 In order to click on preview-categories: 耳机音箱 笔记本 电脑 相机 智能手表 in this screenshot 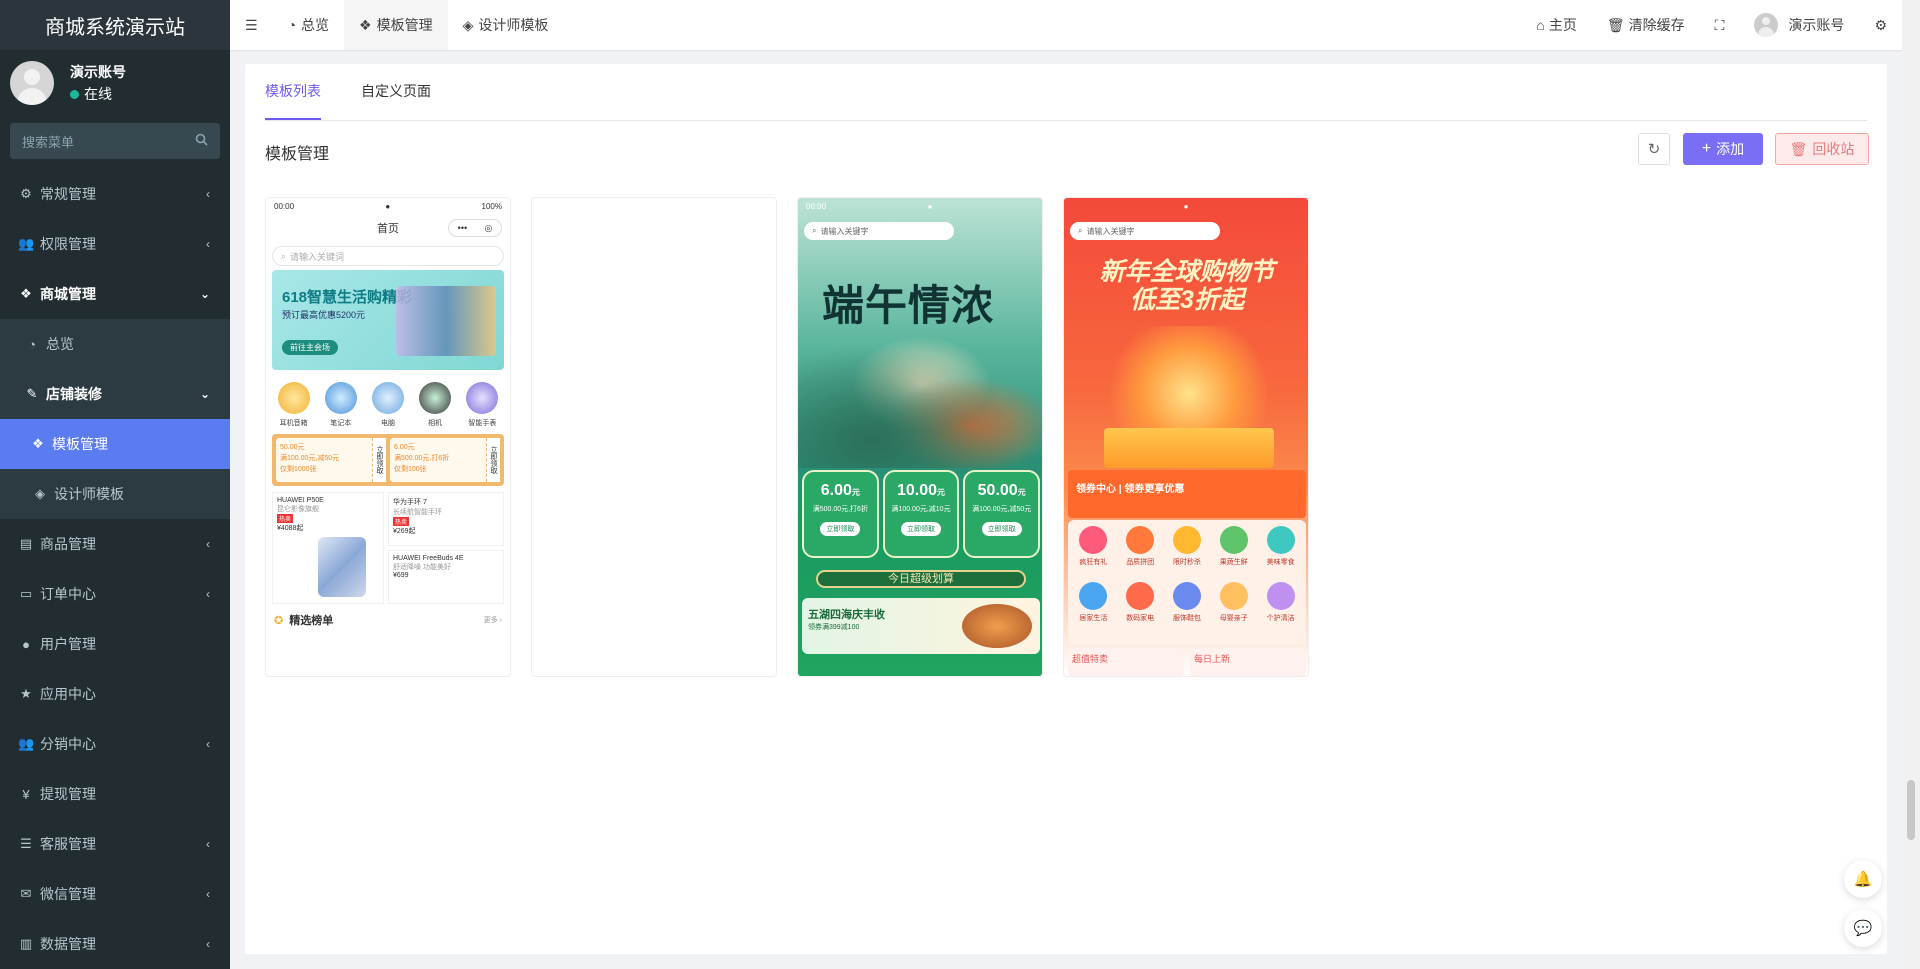, I will do `click(388, 403)`.